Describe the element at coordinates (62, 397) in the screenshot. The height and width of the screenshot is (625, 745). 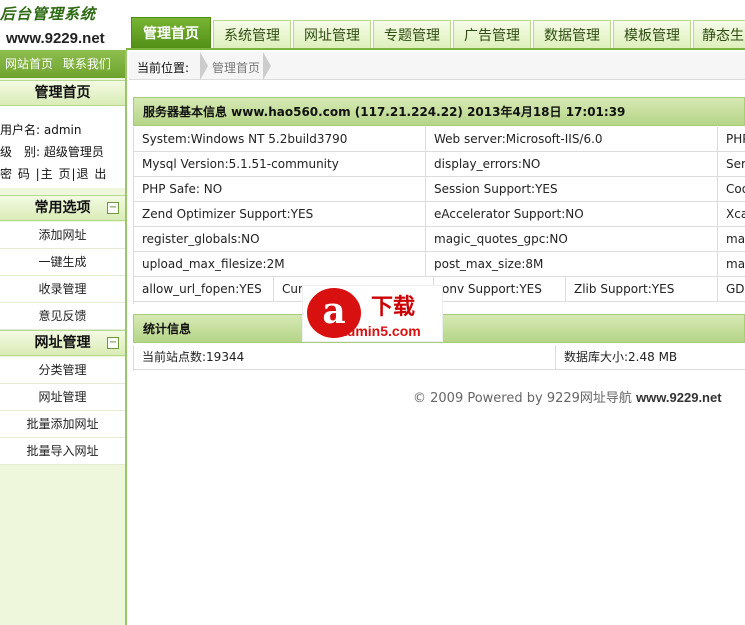
I see `sidebar-item-url-manage: 网址管理` at that location.